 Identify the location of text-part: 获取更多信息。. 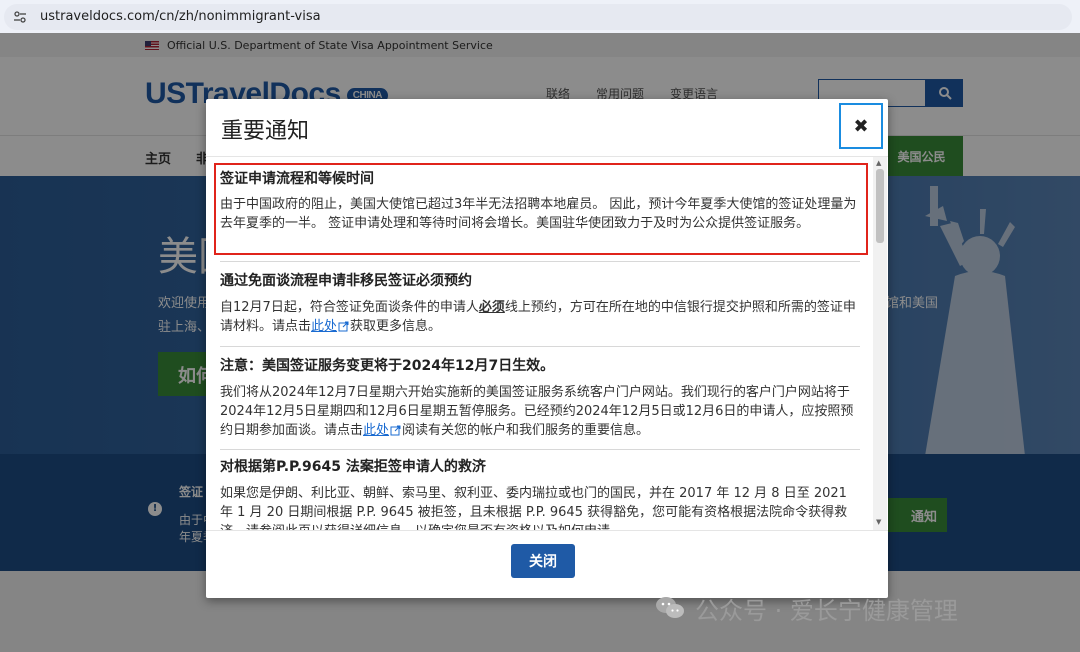
(396, 326).